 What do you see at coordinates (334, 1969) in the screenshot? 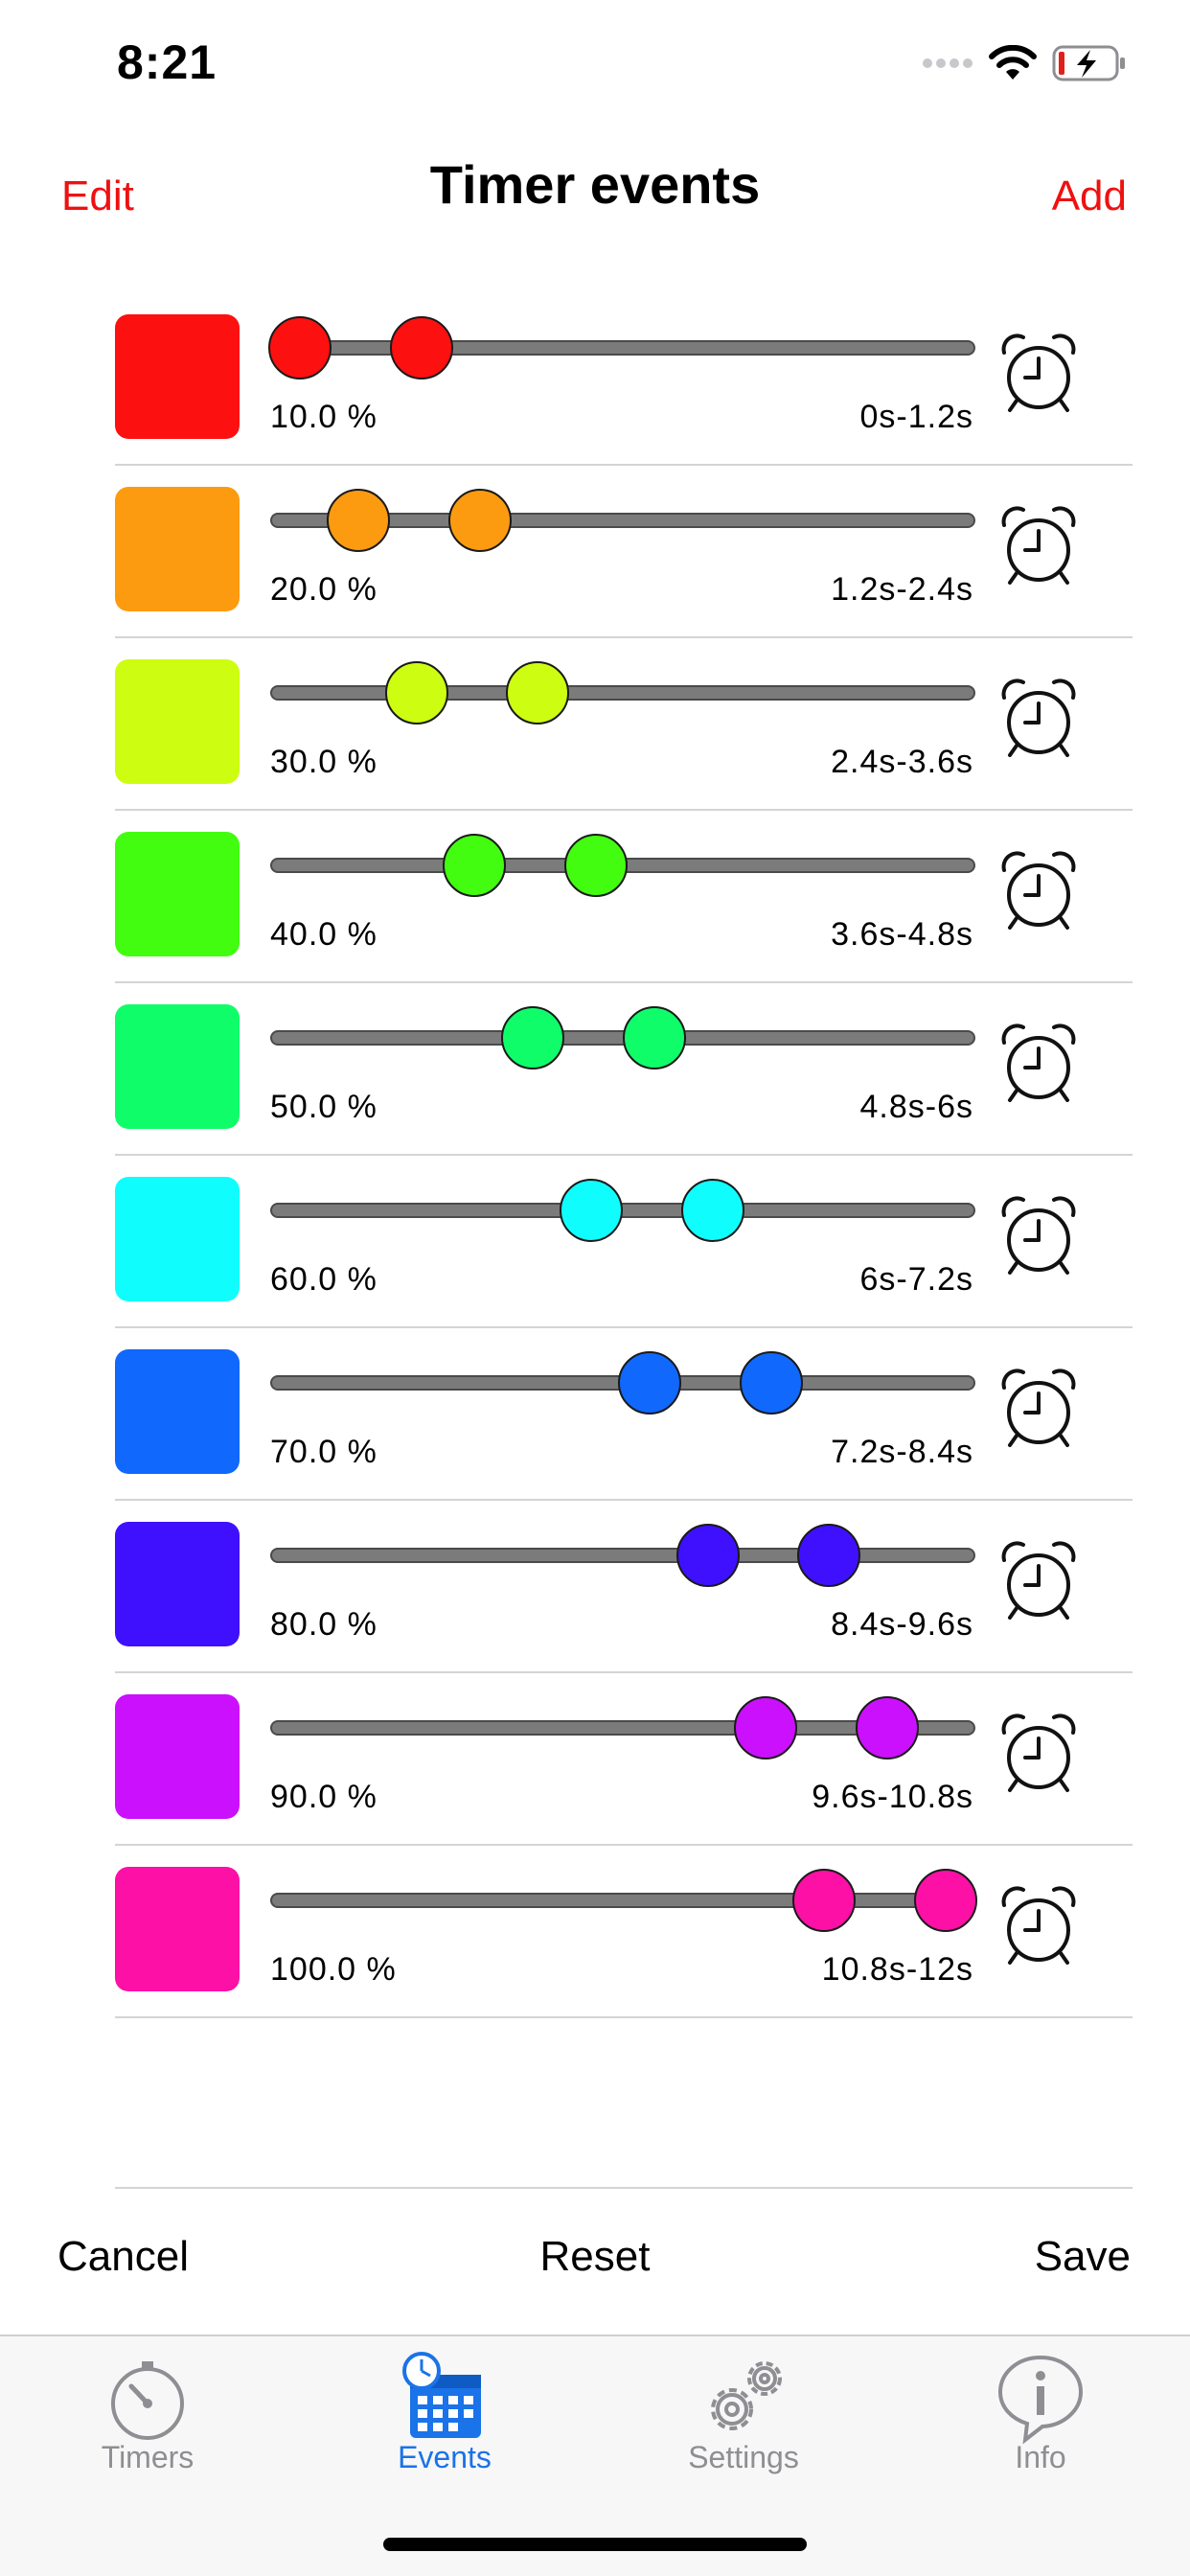
I see `percent-label: 100.0 %` at bounding box center [334, 1969].